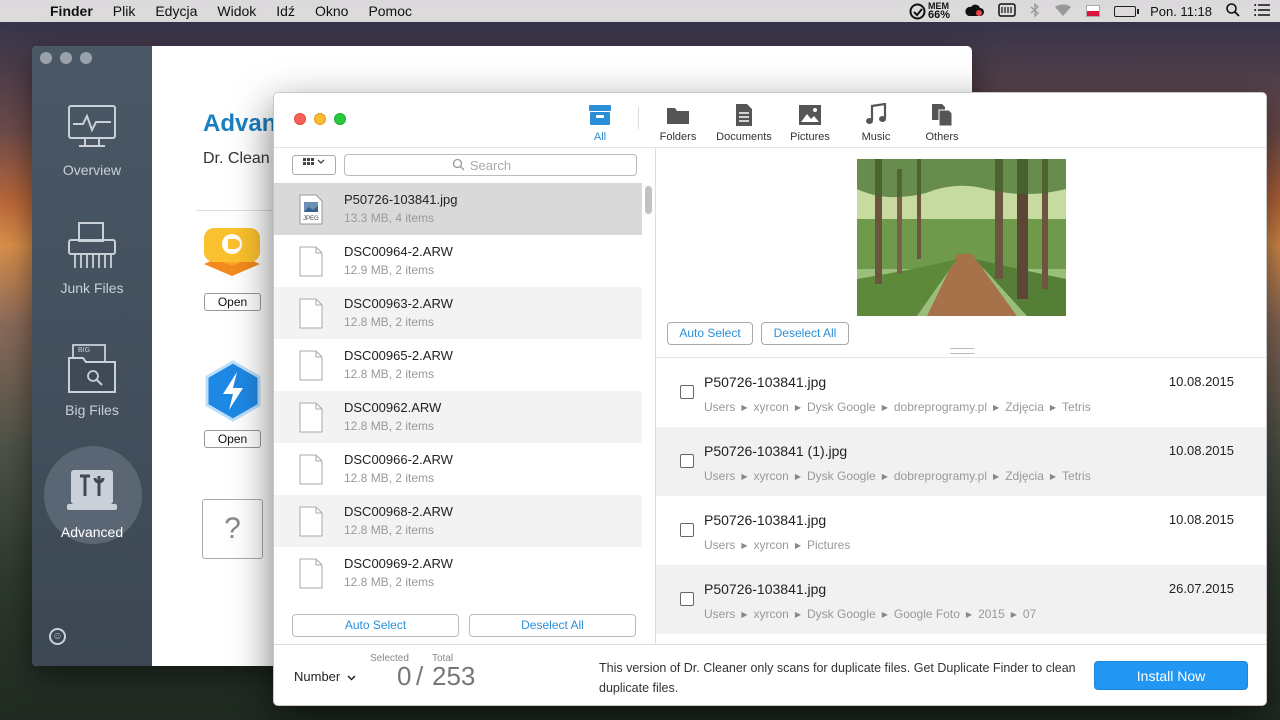 The width and height of the screenshot is (1280, 720). Describe the element at coordinates (232, 302) in the screenshot. I see `open-button-duplicate-finder: Open` at that location.